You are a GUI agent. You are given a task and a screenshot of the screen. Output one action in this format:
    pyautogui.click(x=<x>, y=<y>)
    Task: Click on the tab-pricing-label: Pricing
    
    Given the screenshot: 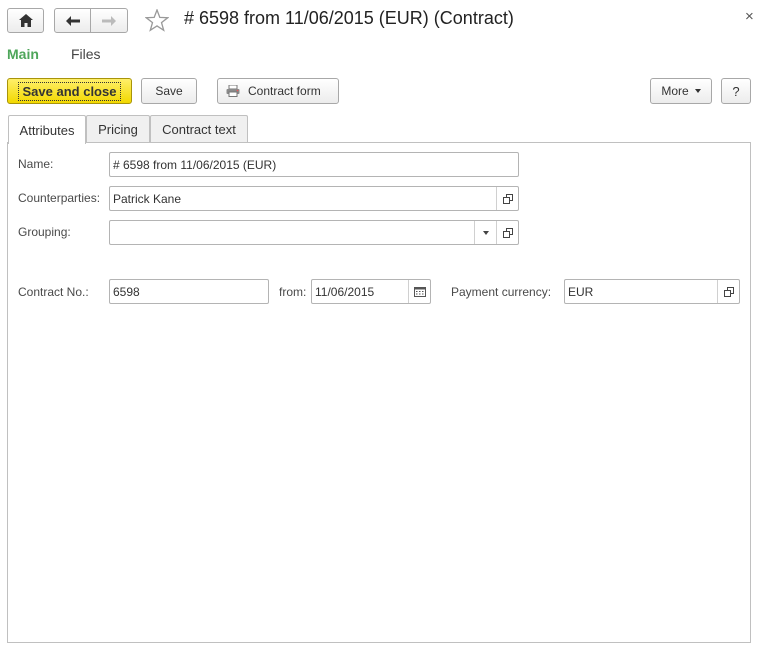 What is the action you would take?
    pyautogui.click(x=118, y=129)
    